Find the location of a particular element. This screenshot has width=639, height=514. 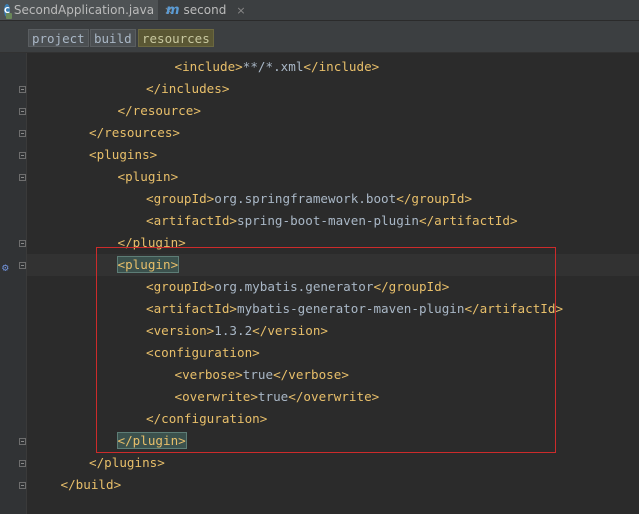

xml-tag: </configuration> is located at coordinates (207, 418).